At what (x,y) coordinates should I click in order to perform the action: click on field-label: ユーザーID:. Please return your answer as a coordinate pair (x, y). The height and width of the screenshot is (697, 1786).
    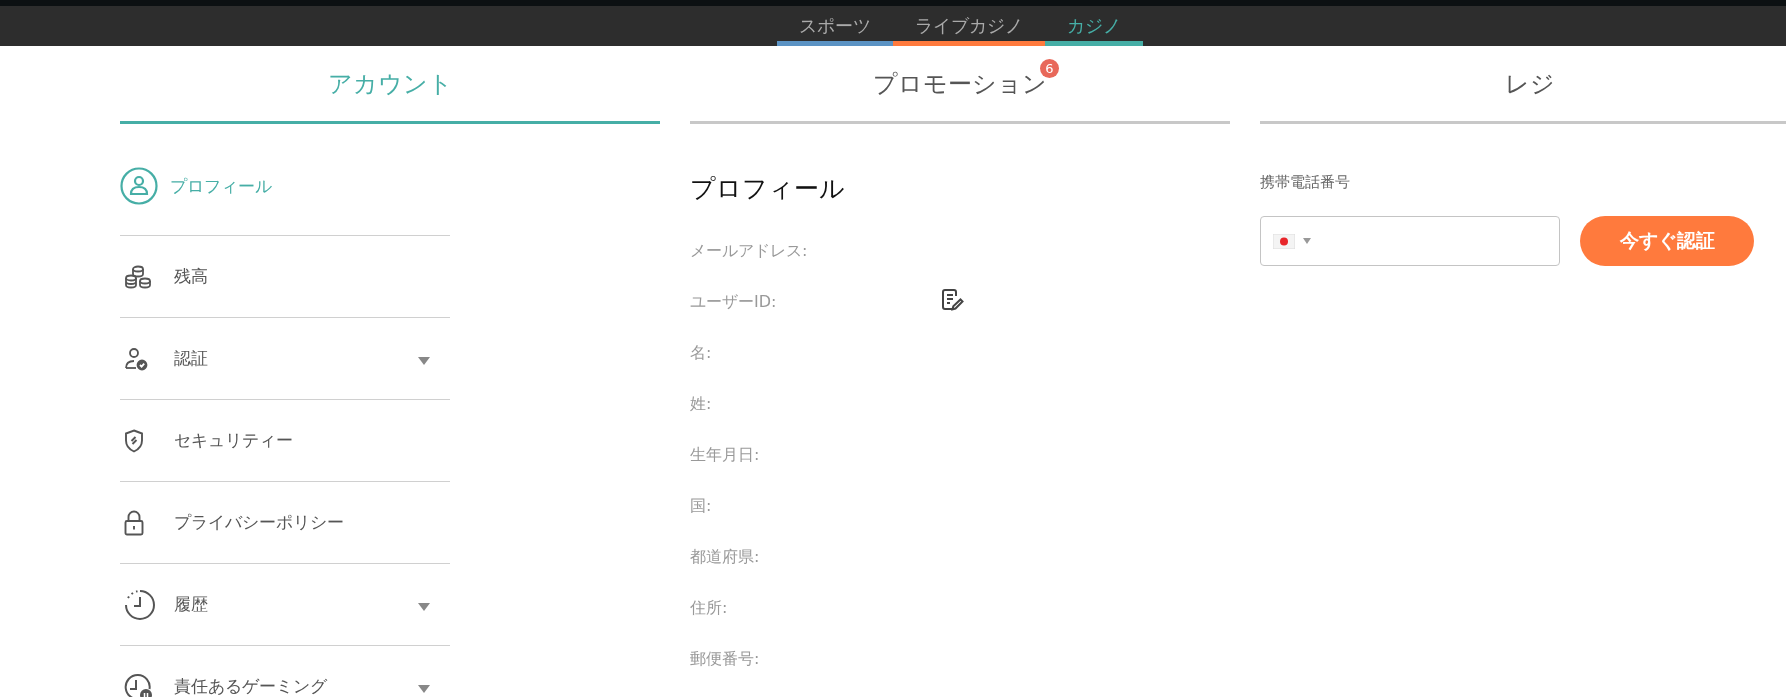
    Looking at the image, I should click on (734, 302).